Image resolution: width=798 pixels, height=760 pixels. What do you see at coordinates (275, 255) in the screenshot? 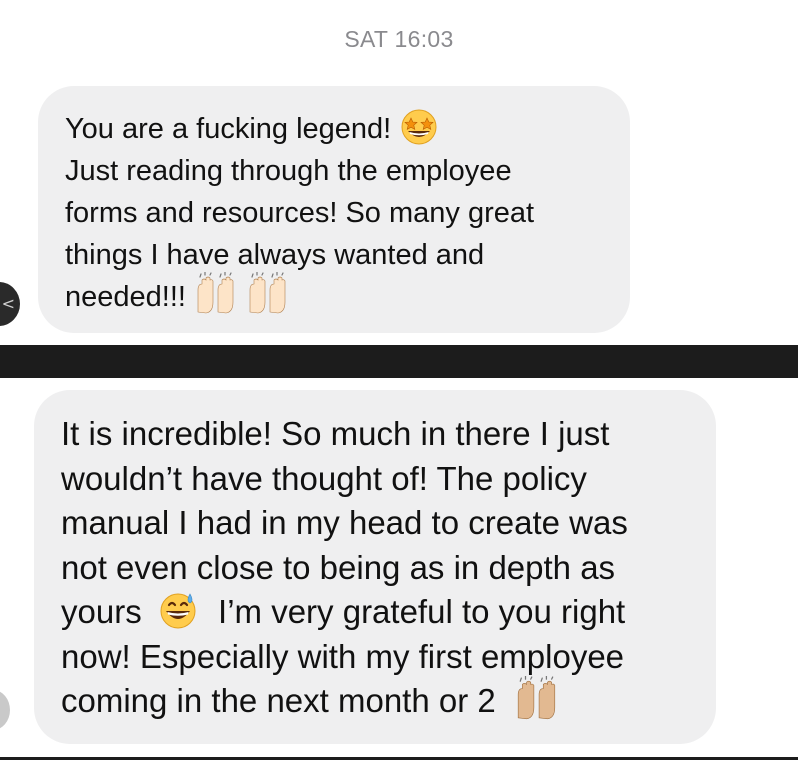
I see `message-line: things I have always wanted and` at bounding box center [275, 255].